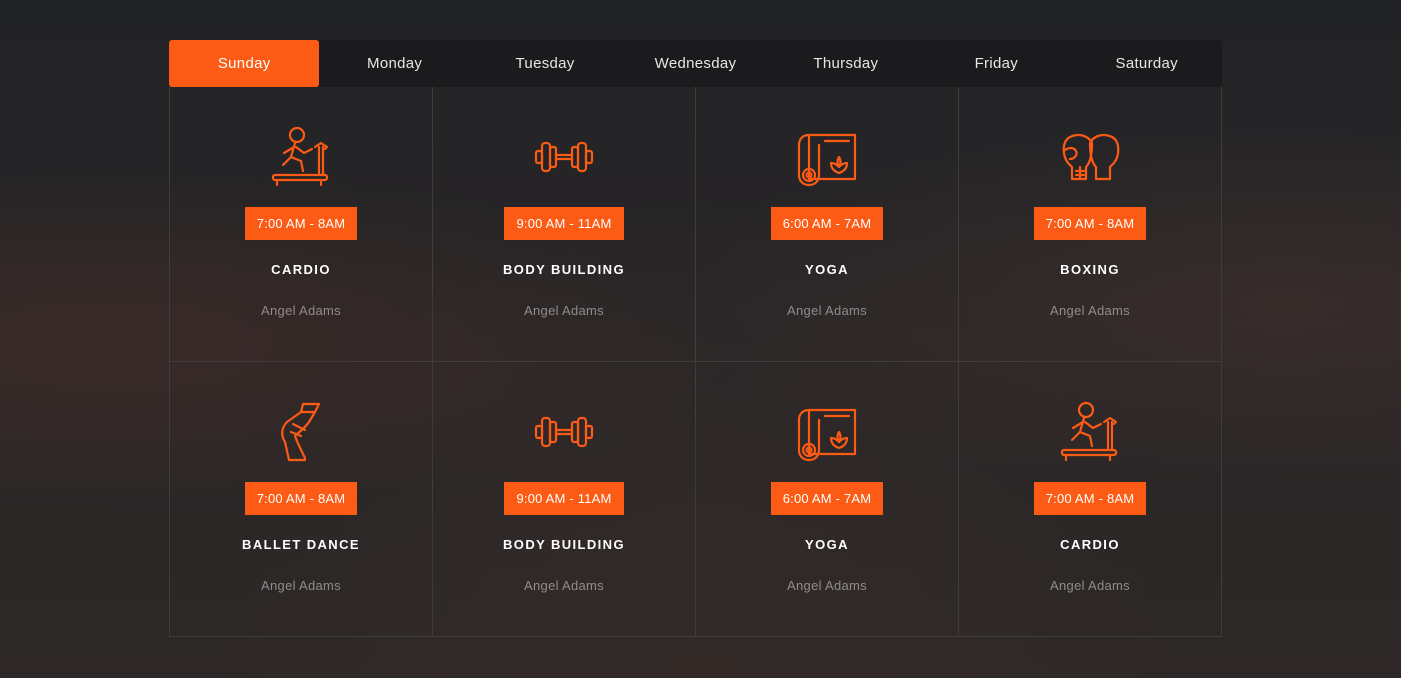 This screenshot has height=678, width=1401. Describe the element at coordinates (394, 63) in the screenshot. I see `tab-monday: Monday` at that location.